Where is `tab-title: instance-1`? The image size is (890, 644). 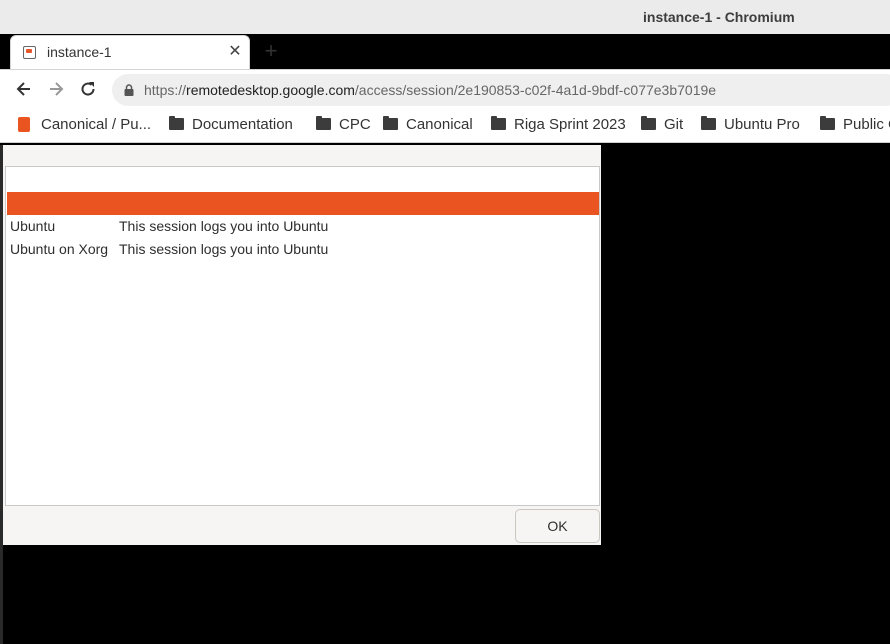 tab-title: instance-1 is located at coordinates (79, 52).